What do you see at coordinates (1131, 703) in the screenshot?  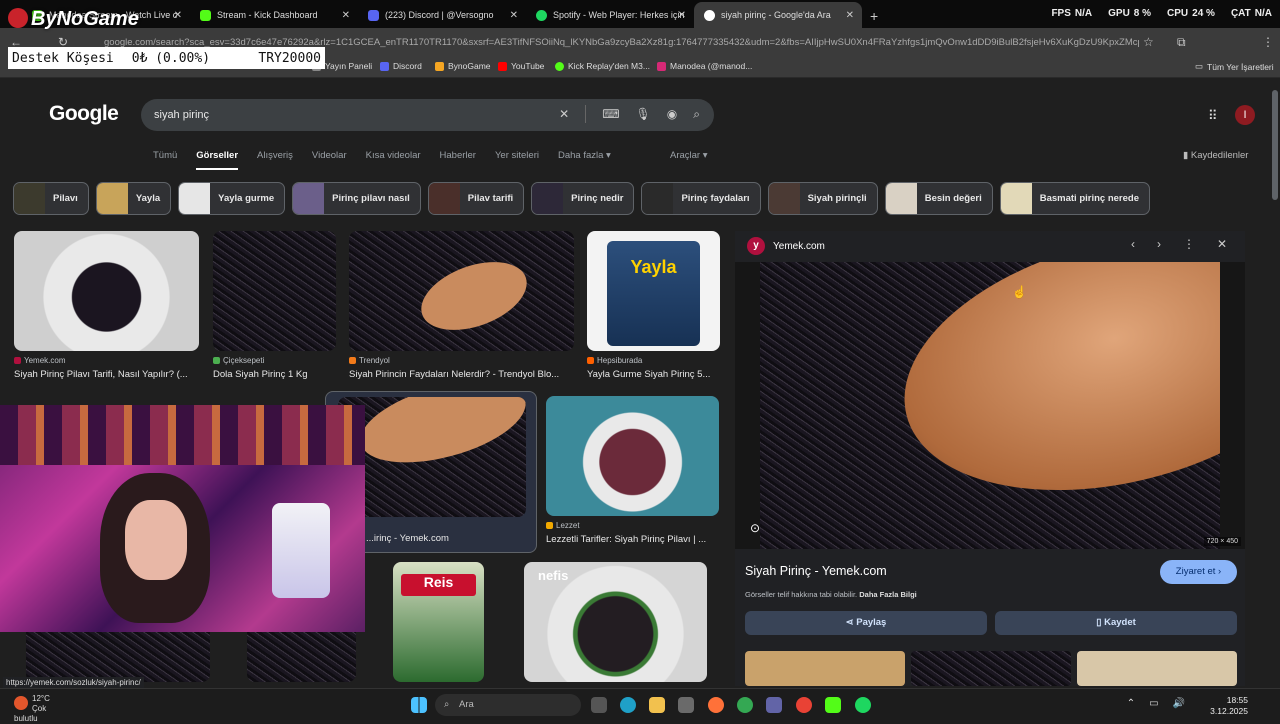 I see `chevron-up-icon: ⌃` at bounding box center [1131, 703].